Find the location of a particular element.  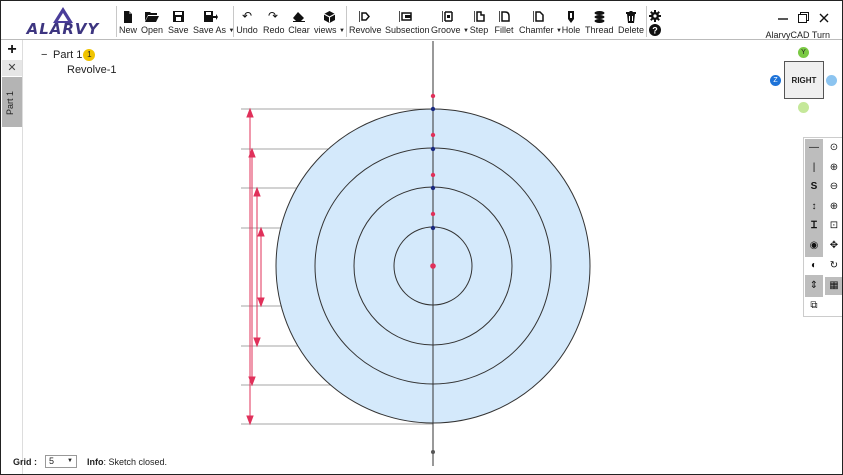

grid-value: 5 is located at coordinates (52, 461).